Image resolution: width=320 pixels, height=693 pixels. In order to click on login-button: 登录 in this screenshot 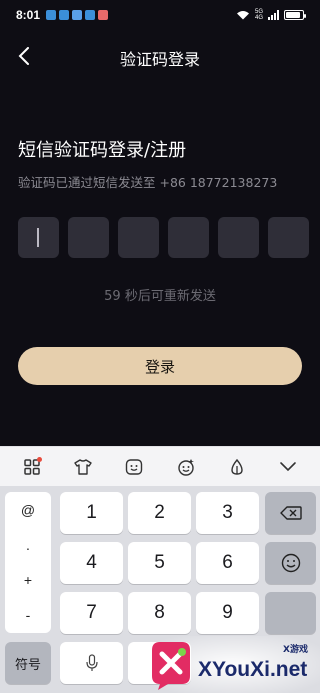, I will do `click(160, 366)`.